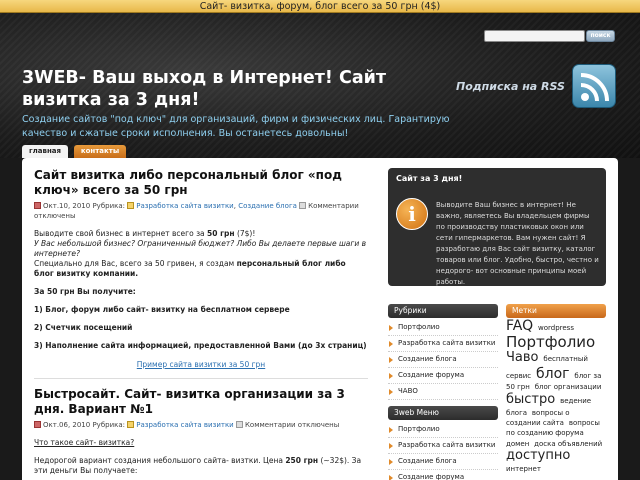  I want to click on rss-glyph, so click(594, 87).